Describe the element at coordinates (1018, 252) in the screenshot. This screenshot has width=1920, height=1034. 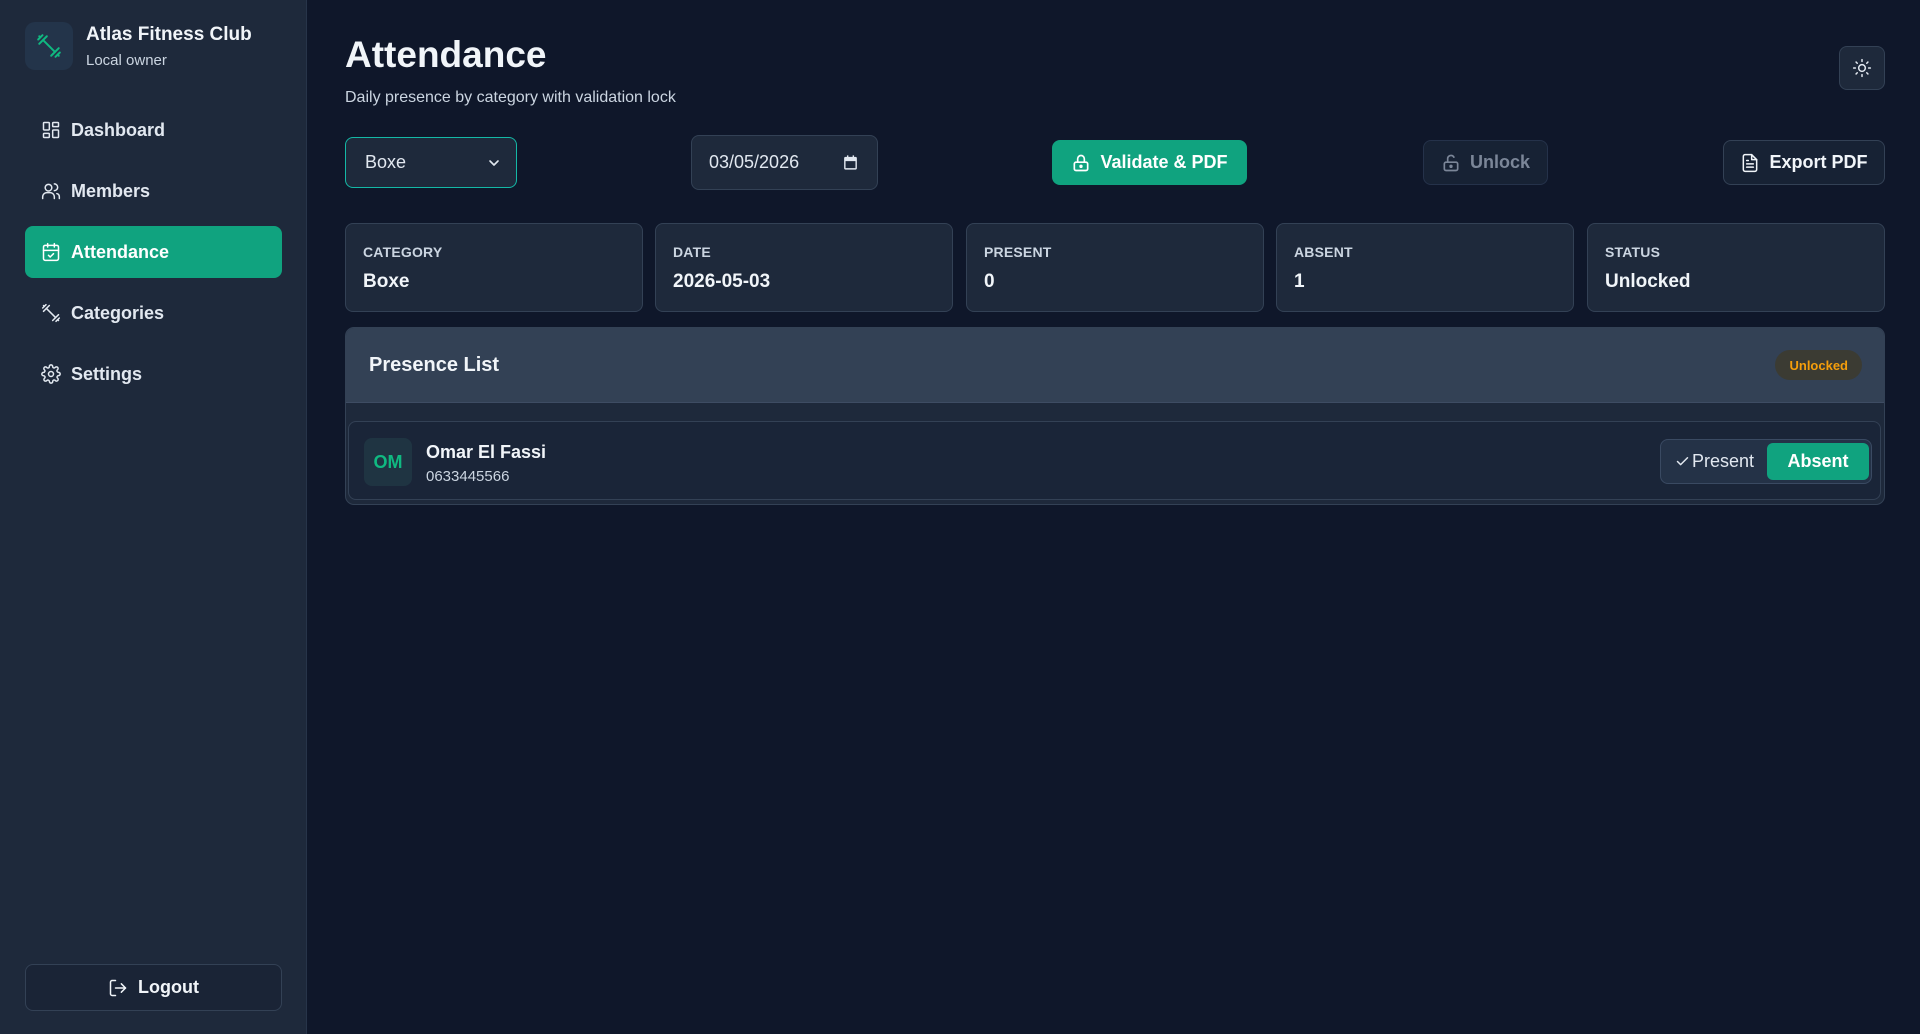
I see `stat-label: Present` at that location.